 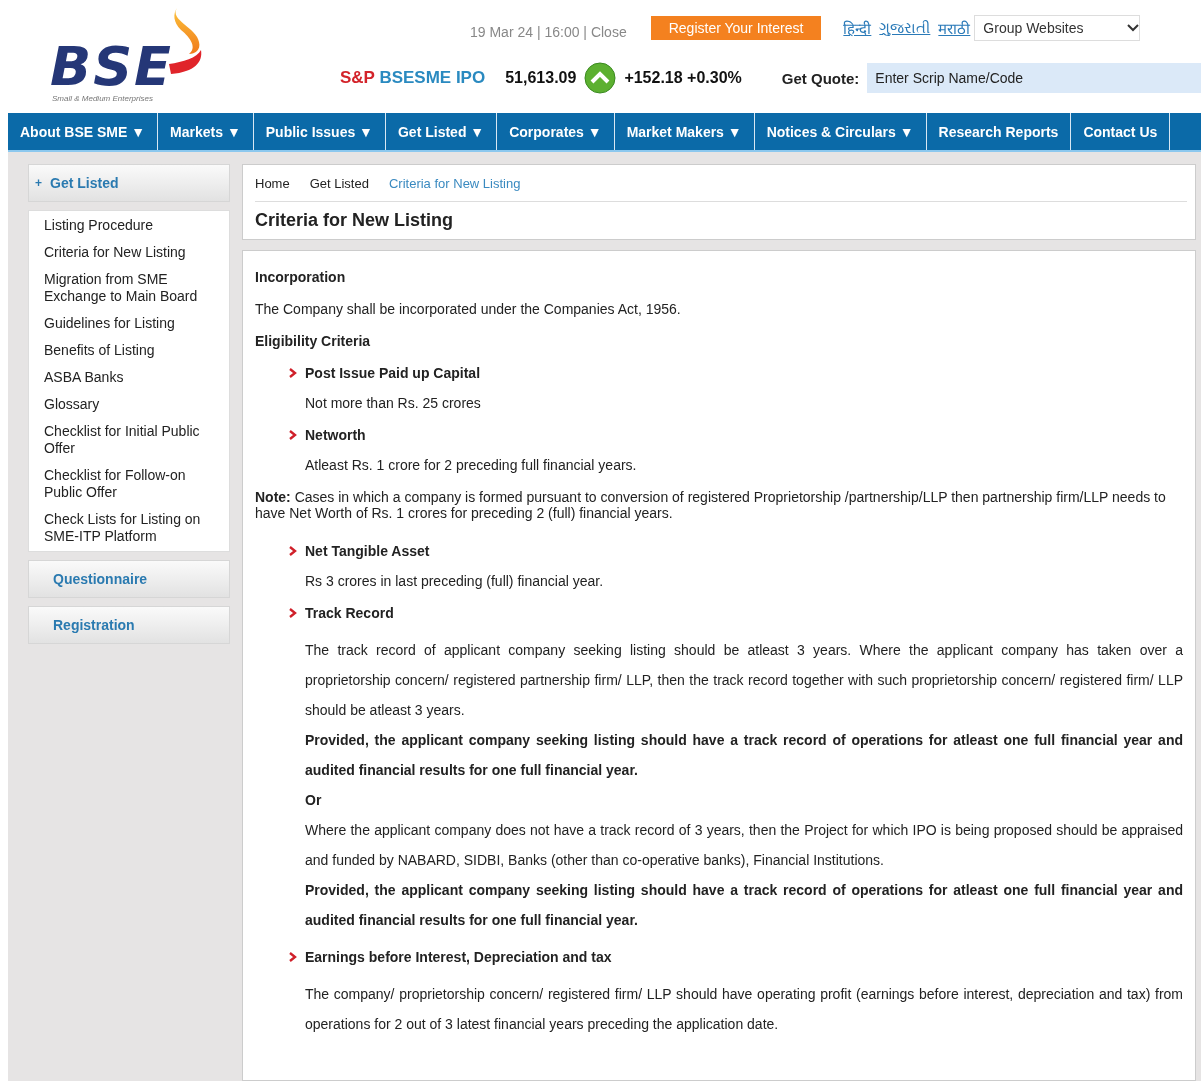 I want to click on index-name: S&P BSESME IPO, so click(x=413, y=78).